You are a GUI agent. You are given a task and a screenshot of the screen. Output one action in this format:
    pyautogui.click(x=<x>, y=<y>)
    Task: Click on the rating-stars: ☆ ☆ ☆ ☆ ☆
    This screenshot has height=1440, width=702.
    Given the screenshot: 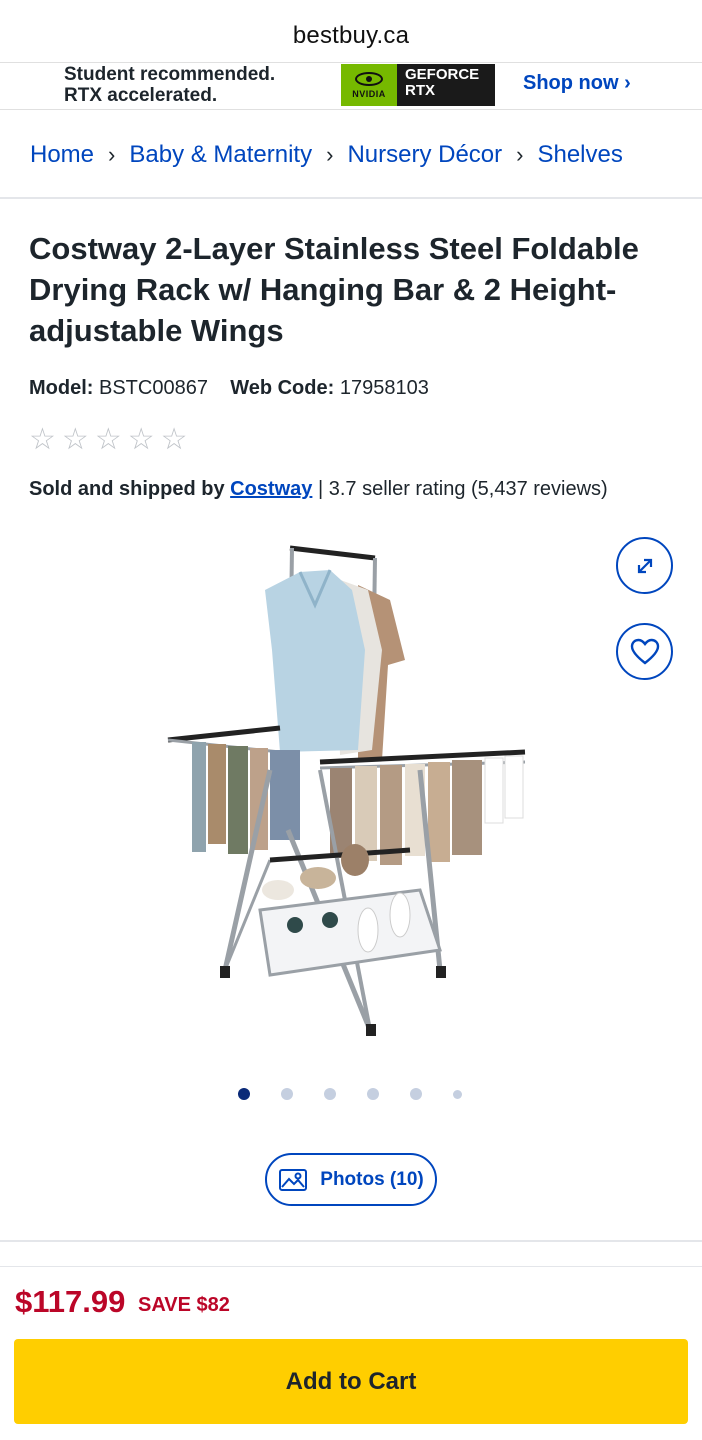 What is the action you would take?
    pyautogui.click(x=108, y=440)
    